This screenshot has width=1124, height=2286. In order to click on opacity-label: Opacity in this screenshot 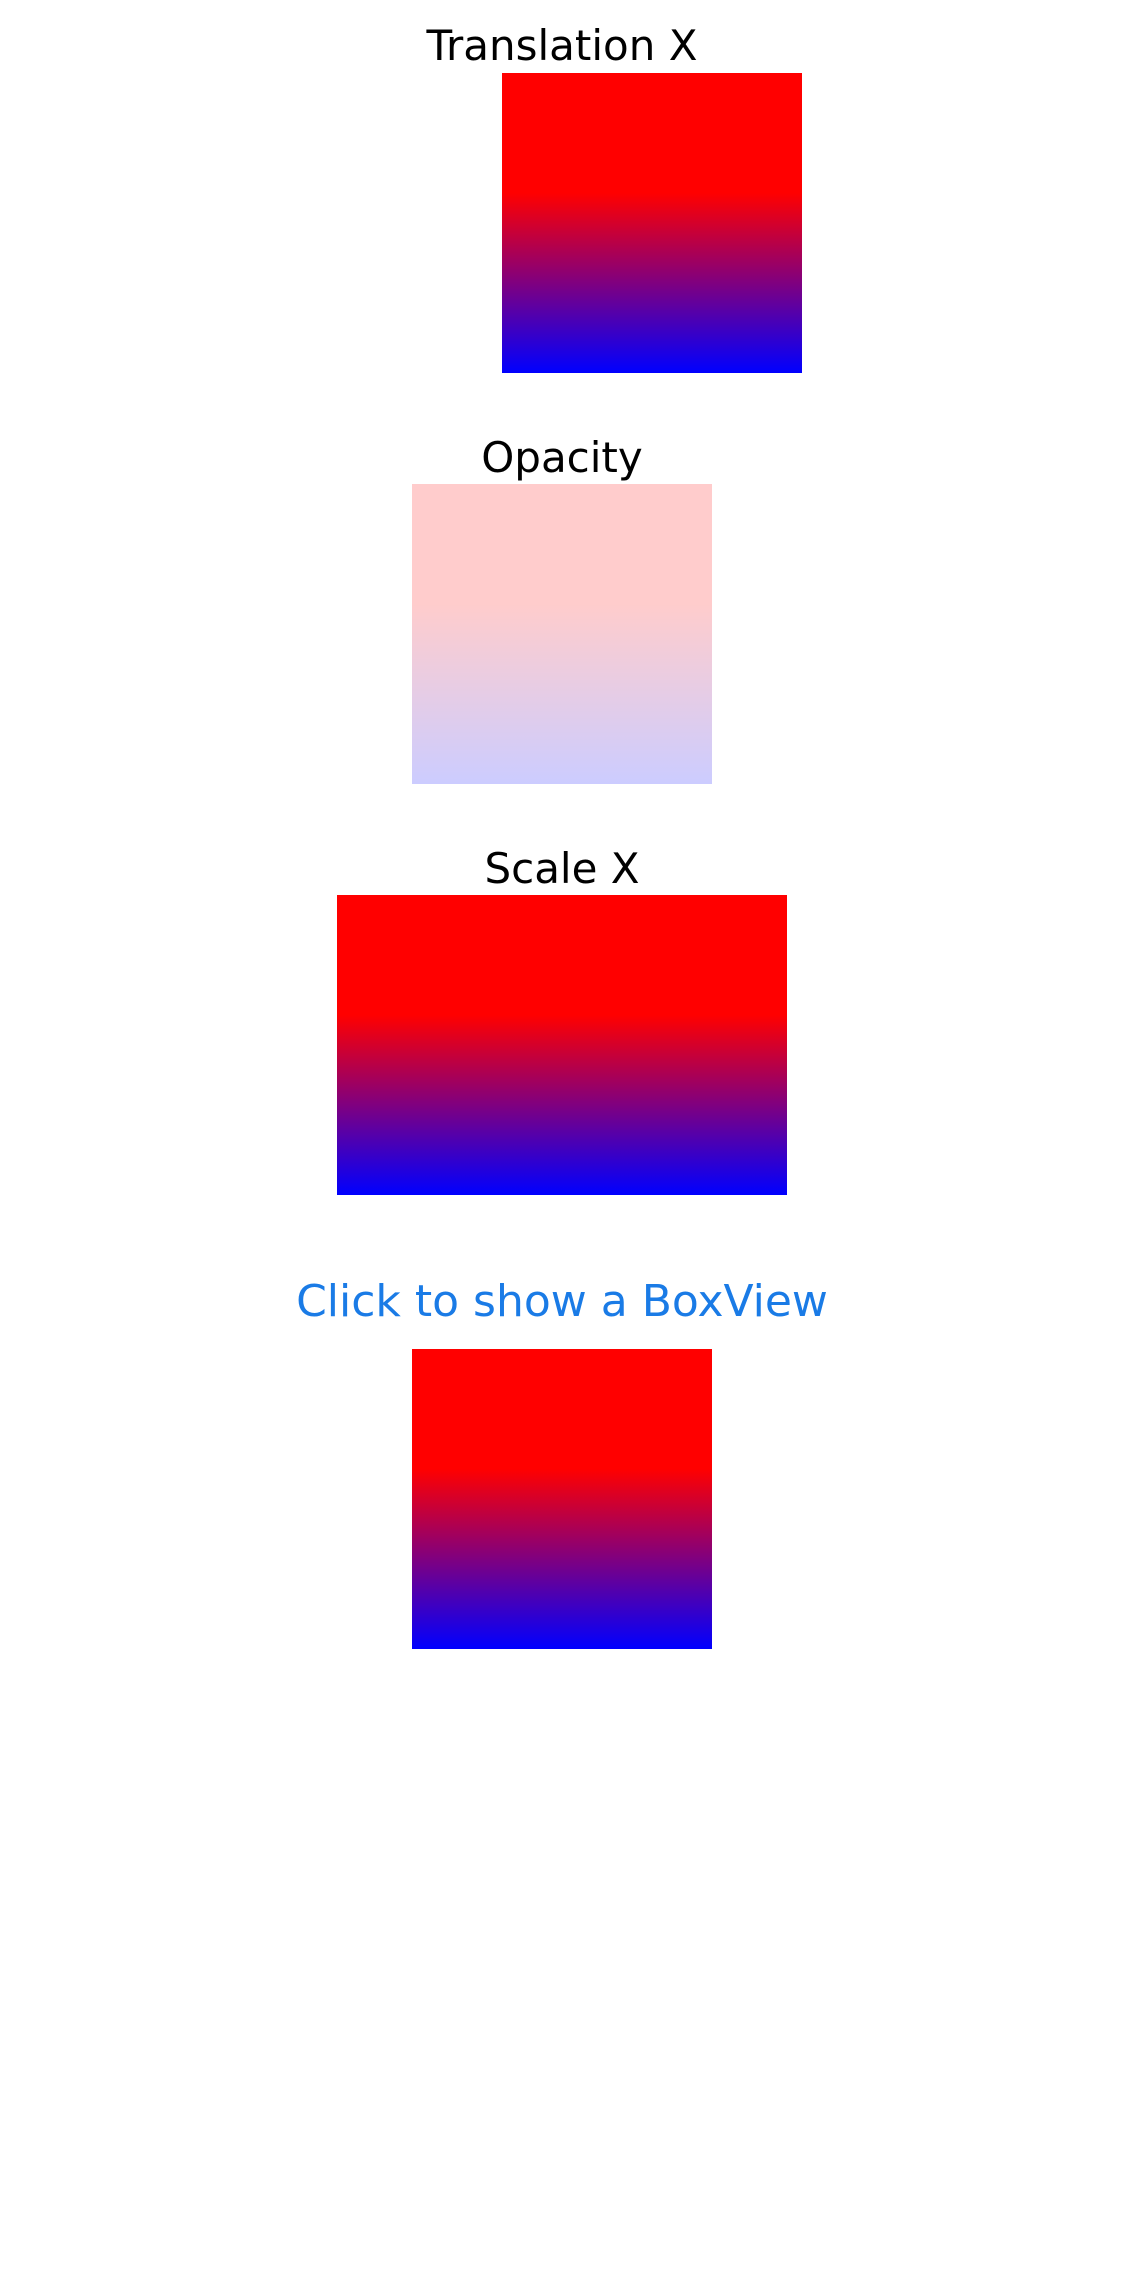, I will do `click(562, 457)`.